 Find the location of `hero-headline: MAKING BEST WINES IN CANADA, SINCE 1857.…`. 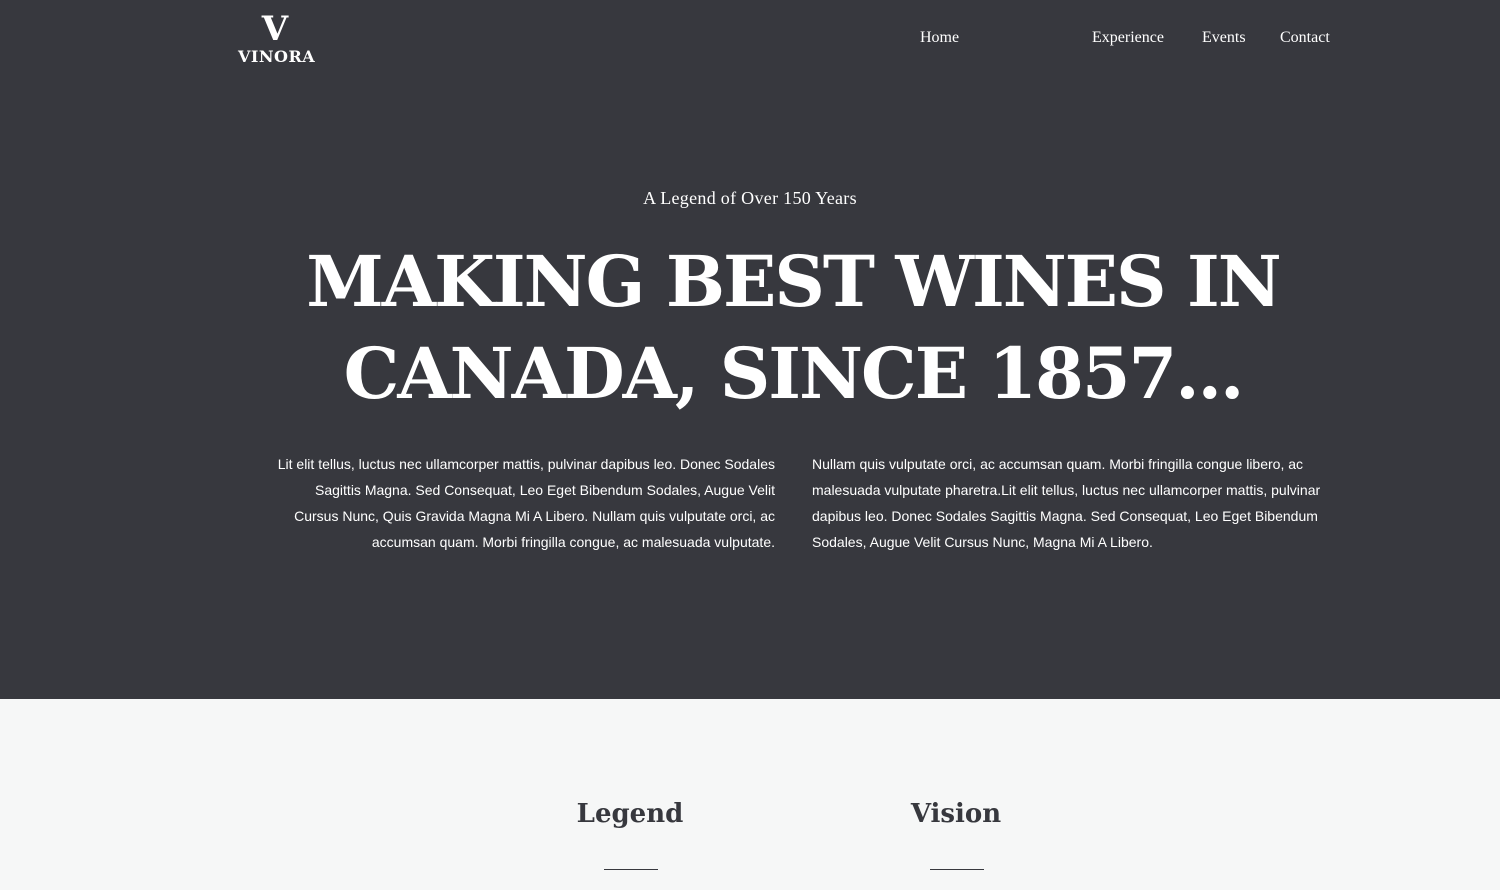

hero-headline: MAKING BEST WINES IN CANADA, SINCE 1857.… is located at coordinates (793, 327).